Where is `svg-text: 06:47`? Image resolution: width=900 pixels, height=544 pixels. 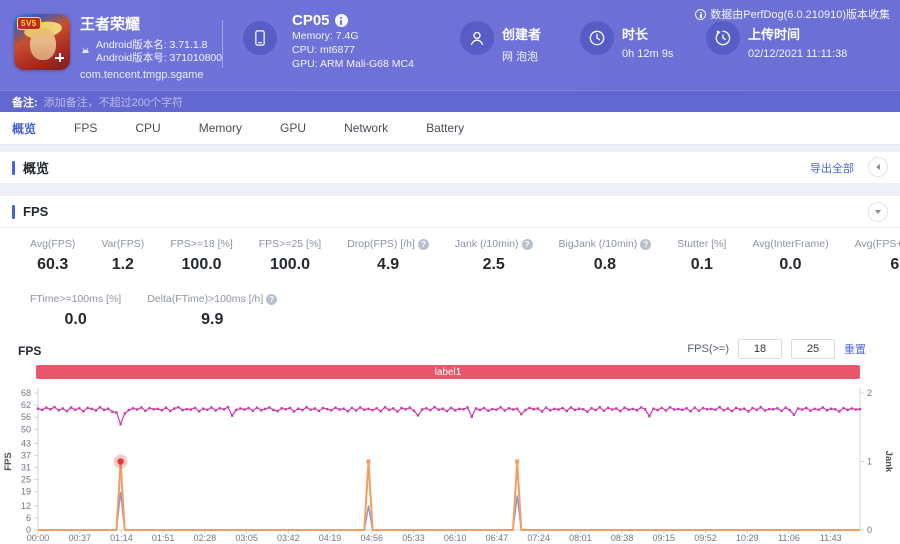
svg-text: 06:47 is located at coordinates (497, 538).